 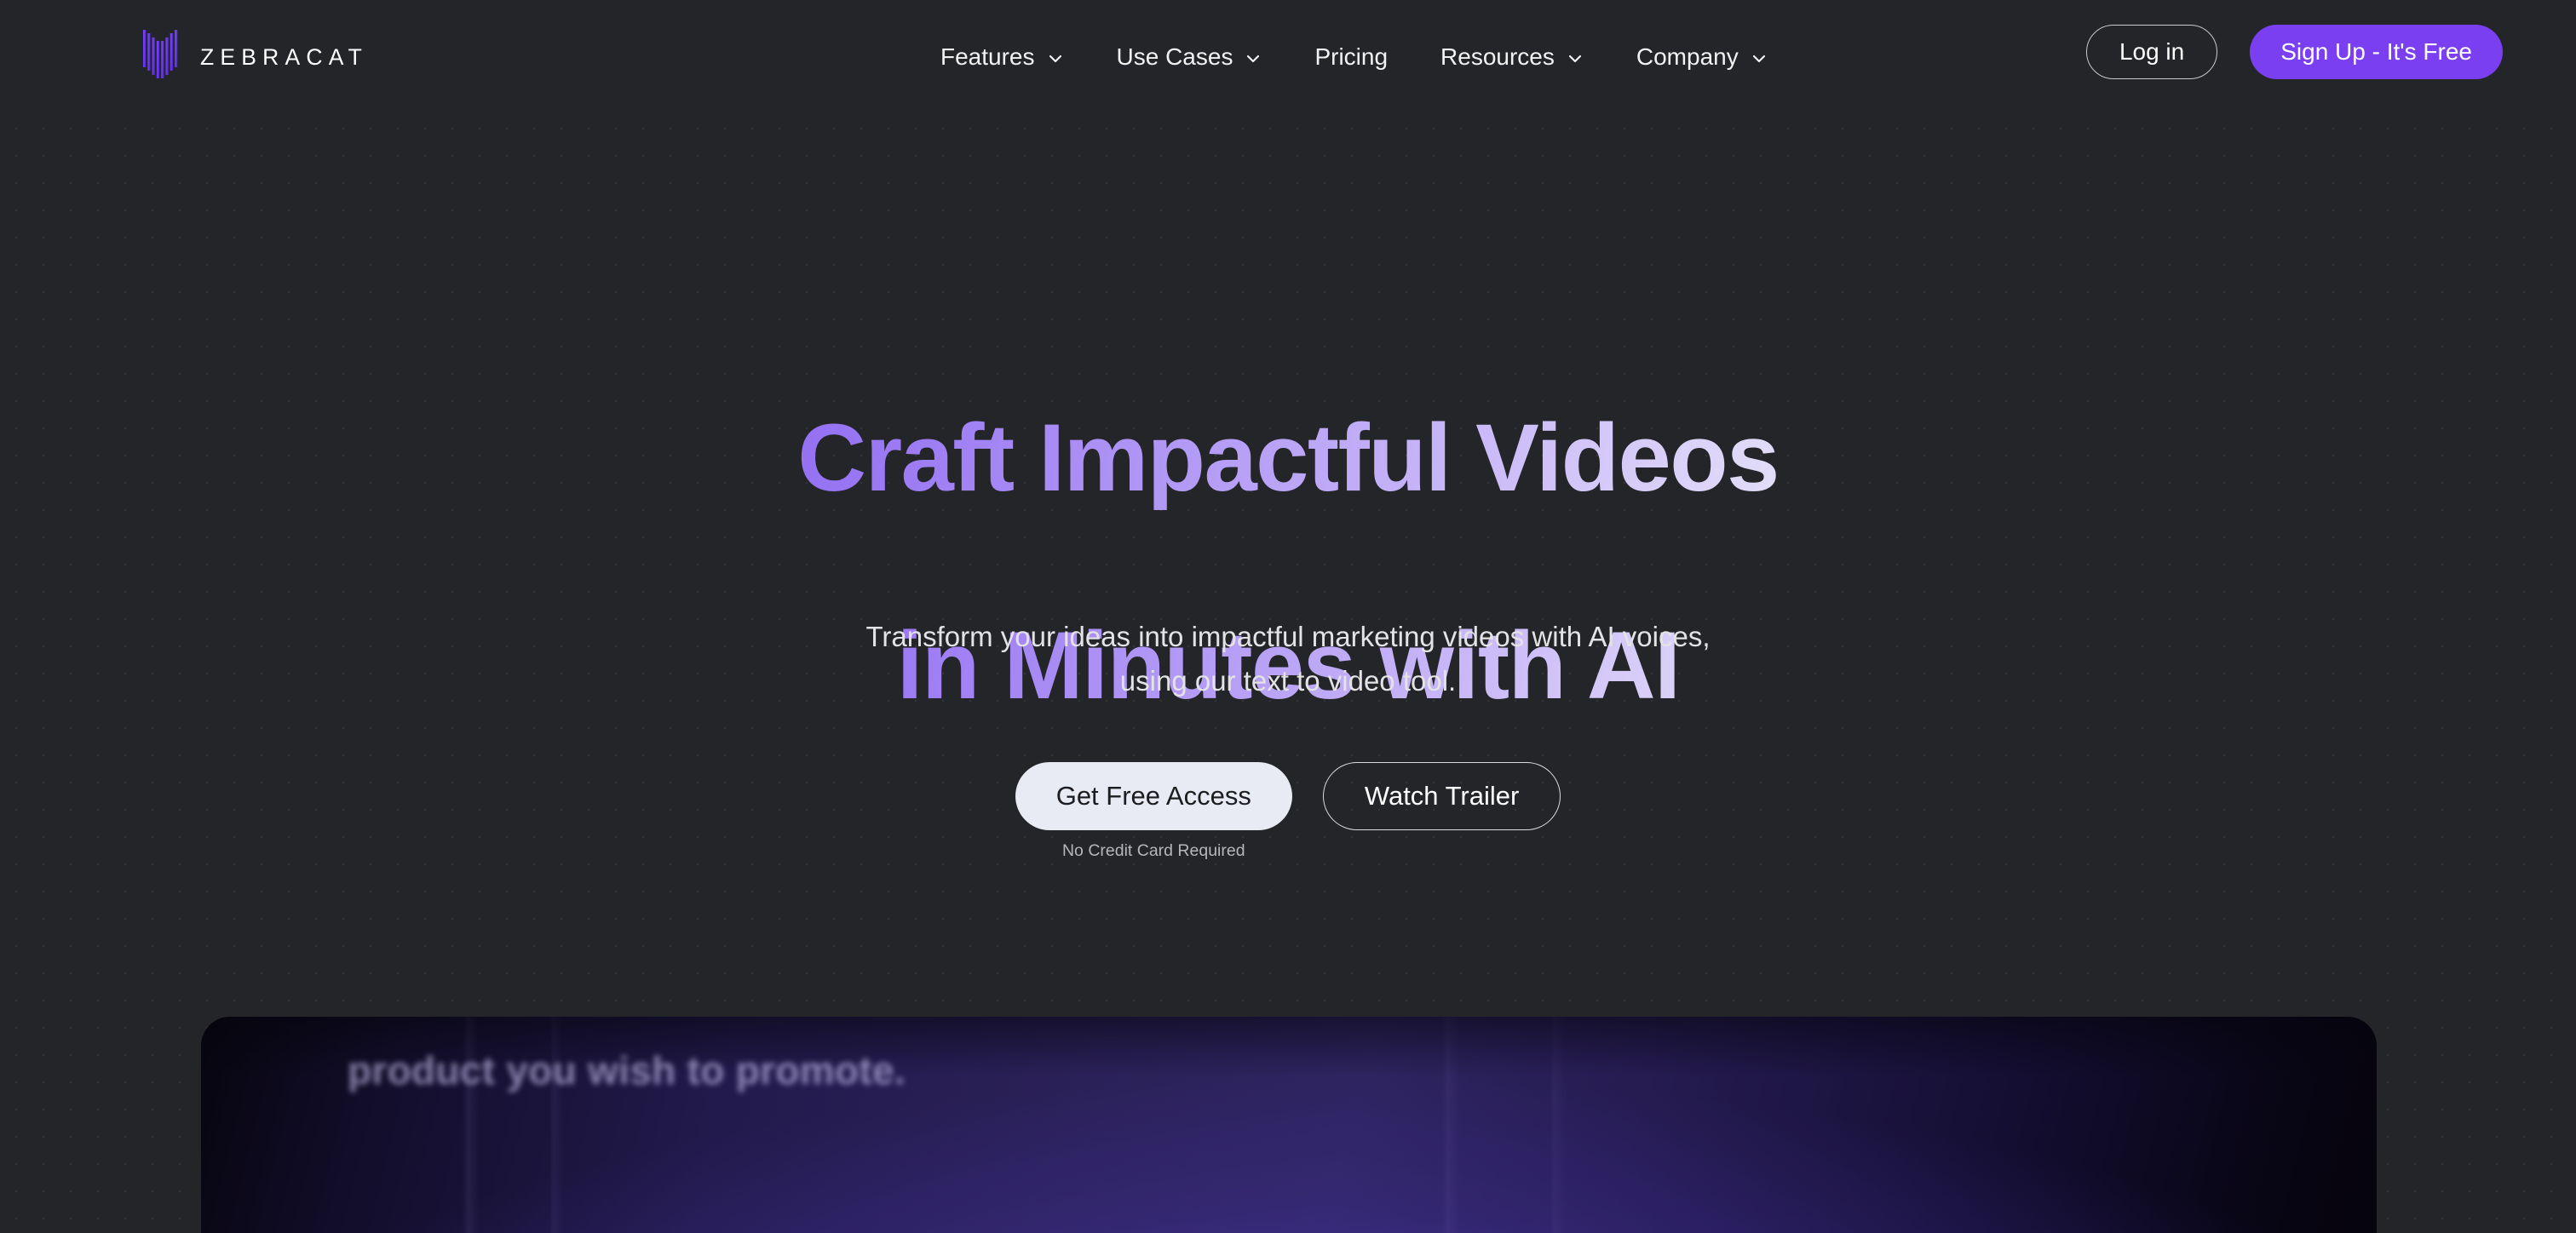 I want to click on nav-item-company: Company, so click(x=1702, y=57).